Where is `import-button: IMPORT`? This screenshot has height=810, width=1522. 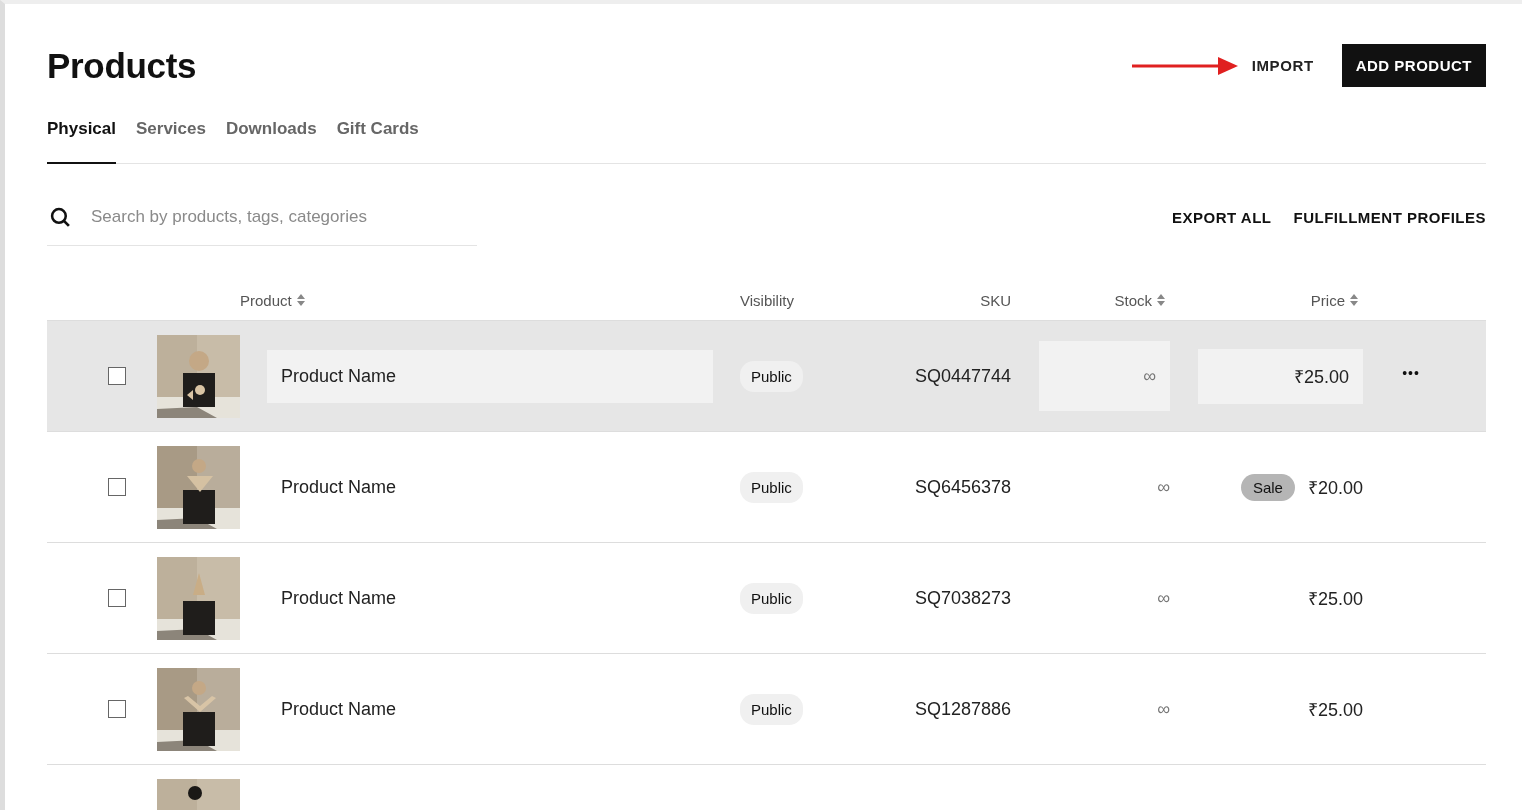
import-button: IMPORT is located at coordinates (1282, 65).